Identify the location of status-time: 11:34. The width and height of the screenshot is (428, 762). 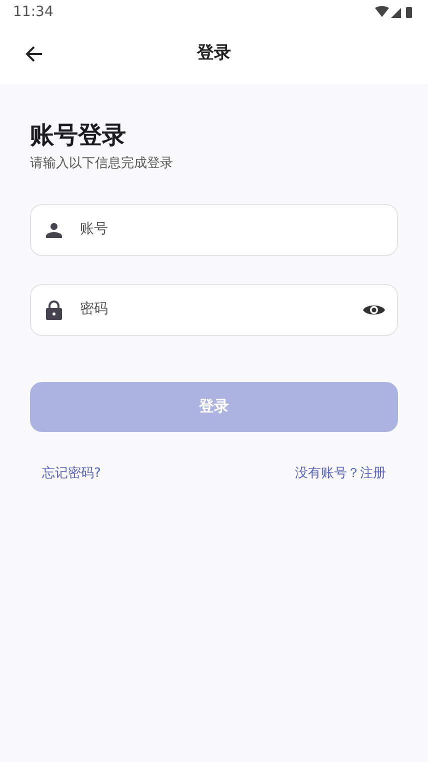
(33, 12).